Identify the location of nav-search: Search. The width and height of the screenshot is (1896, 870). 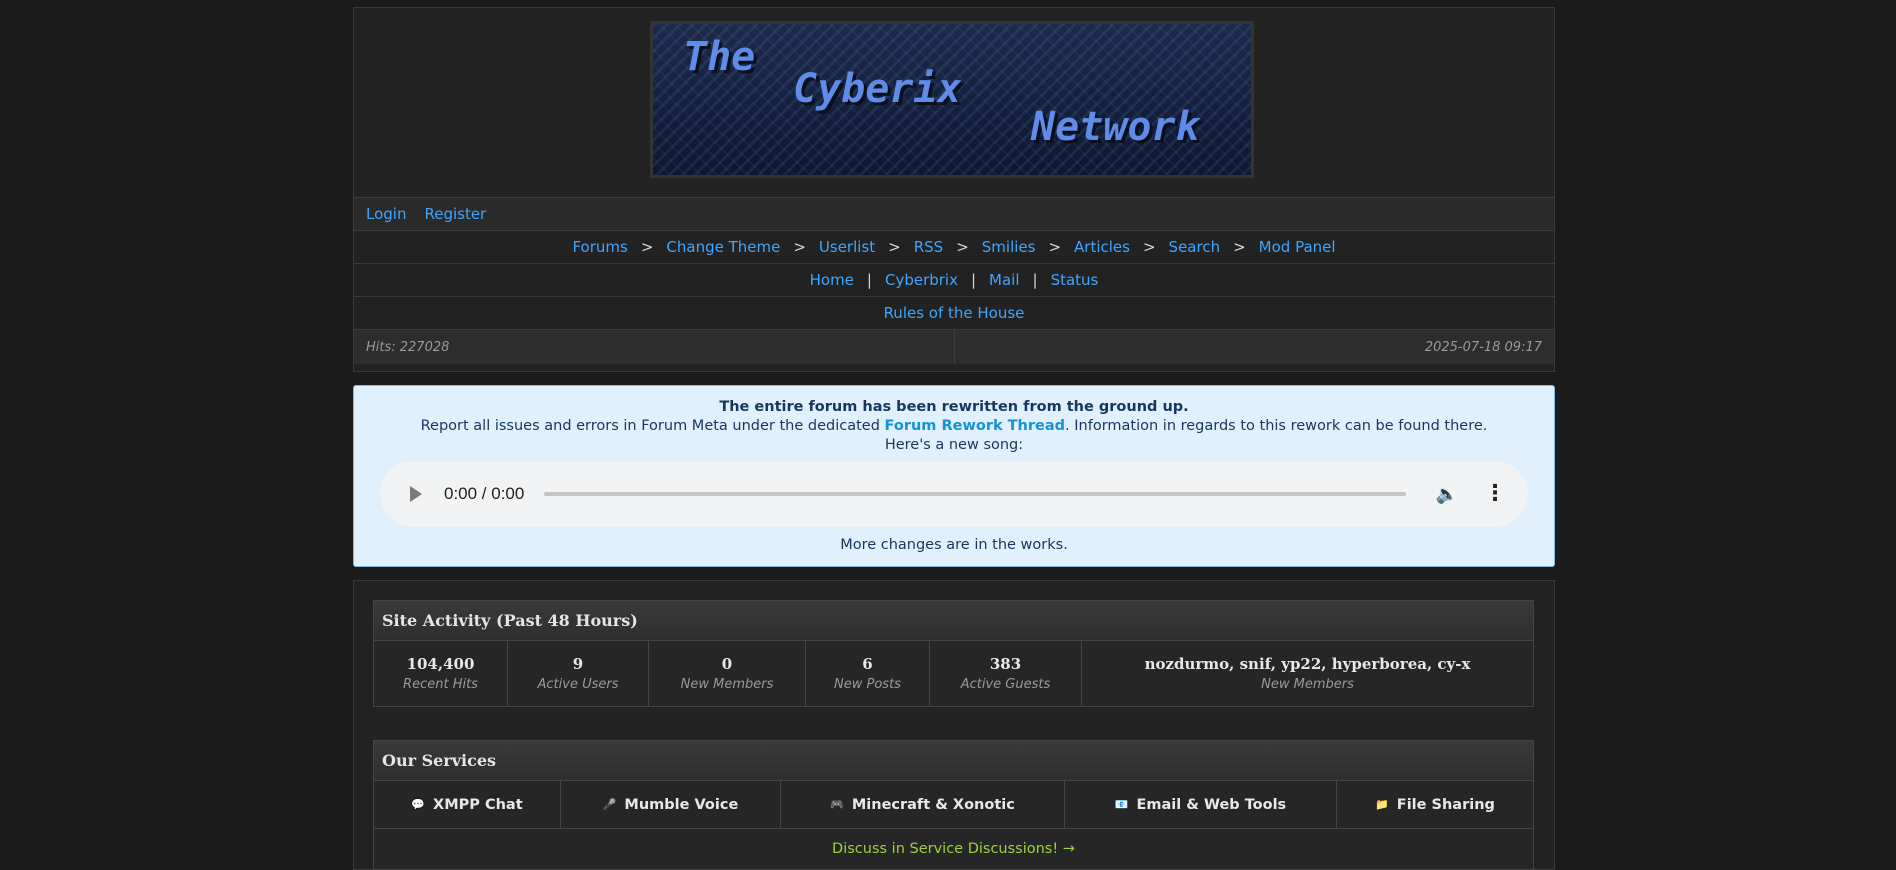
(1195, 247).